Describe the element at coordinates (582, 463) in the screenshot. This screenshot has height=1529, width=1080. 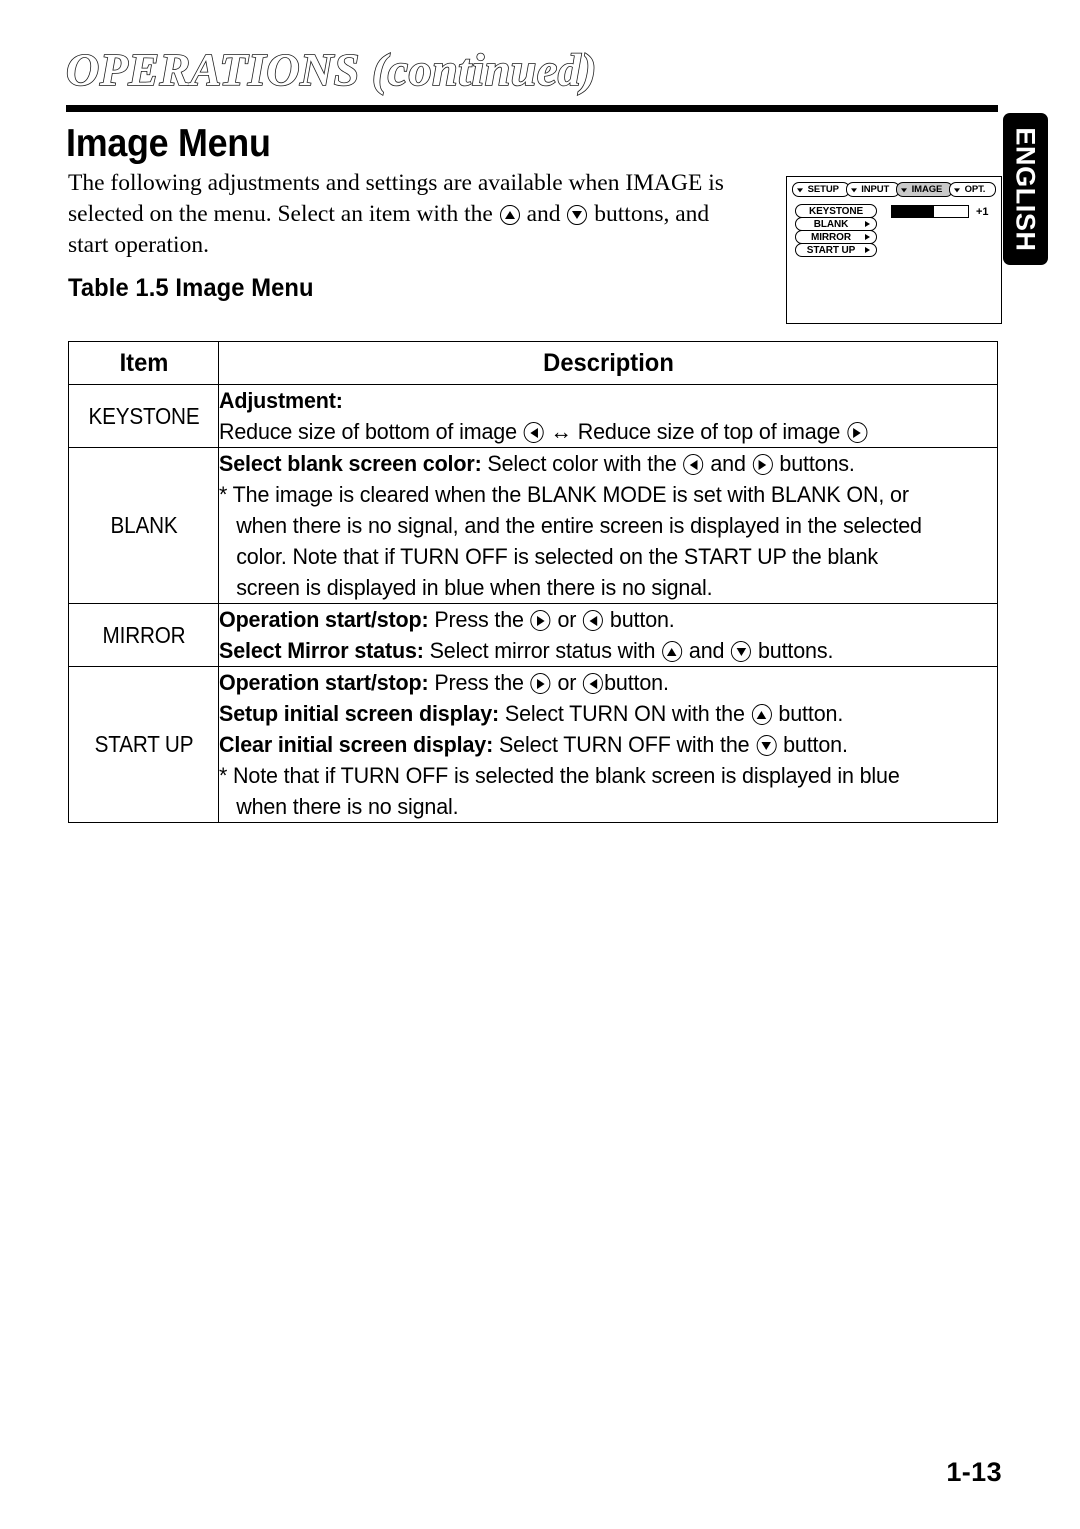
I see `desc-text: Select color with the` at that location.